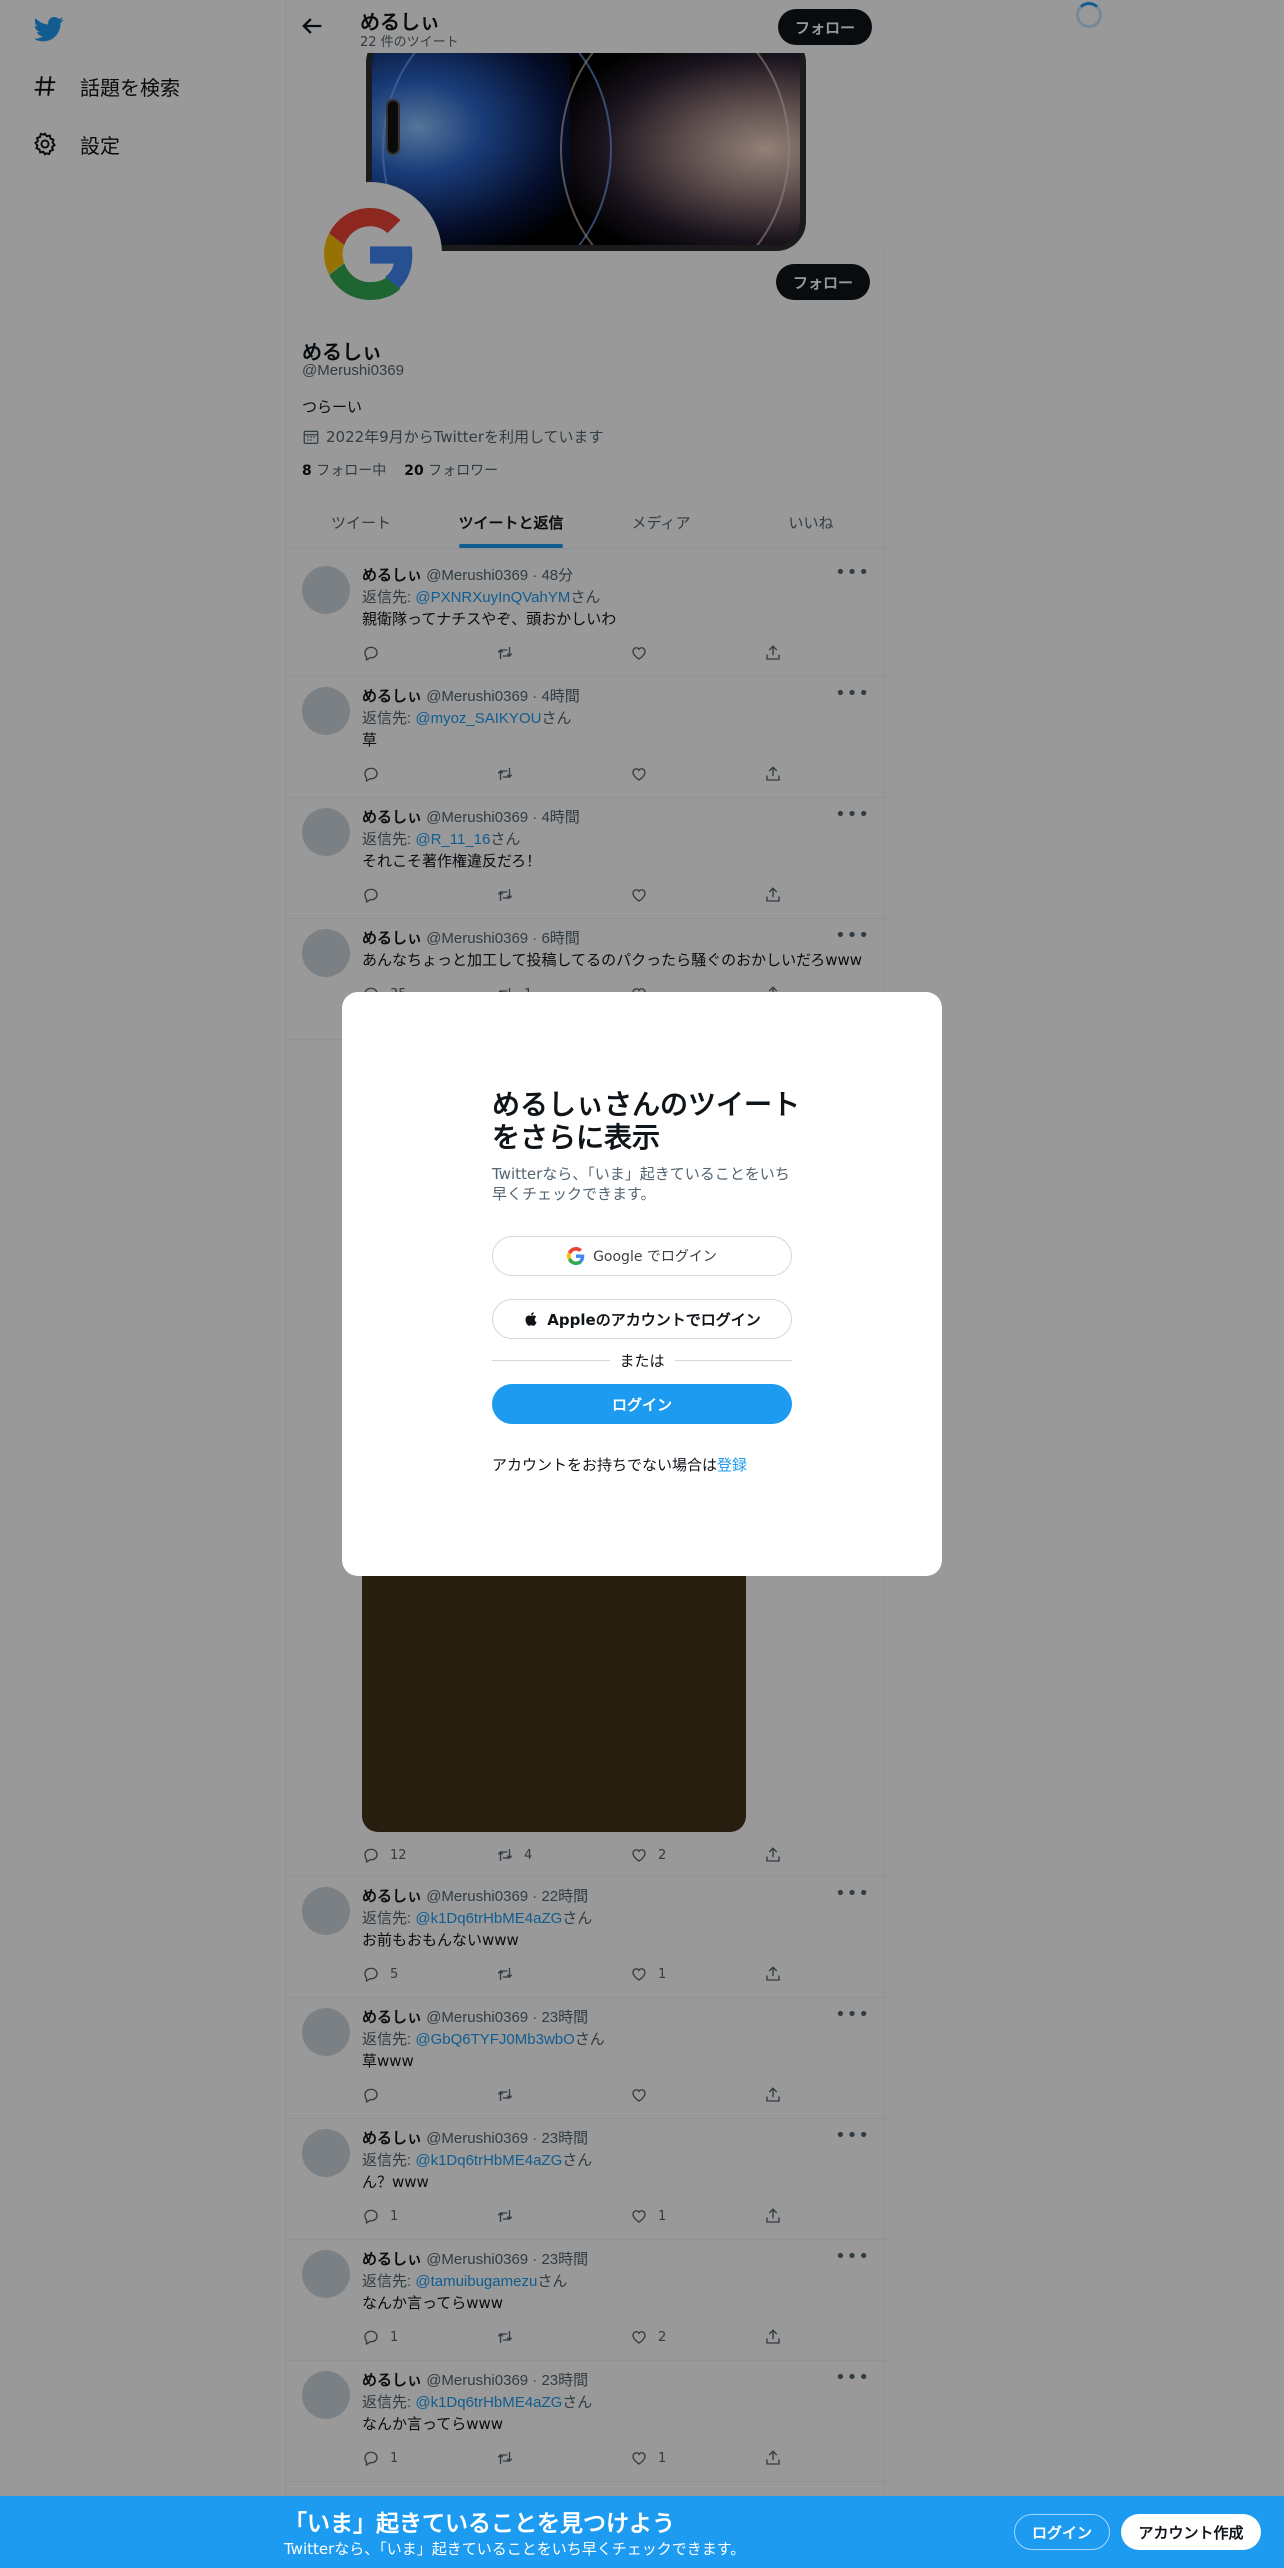 The width and height of the screenshot is (1284, 2568). I want to click on modal-footer-text: アカウントをお持ちでない場合は, so click(605, 1465).